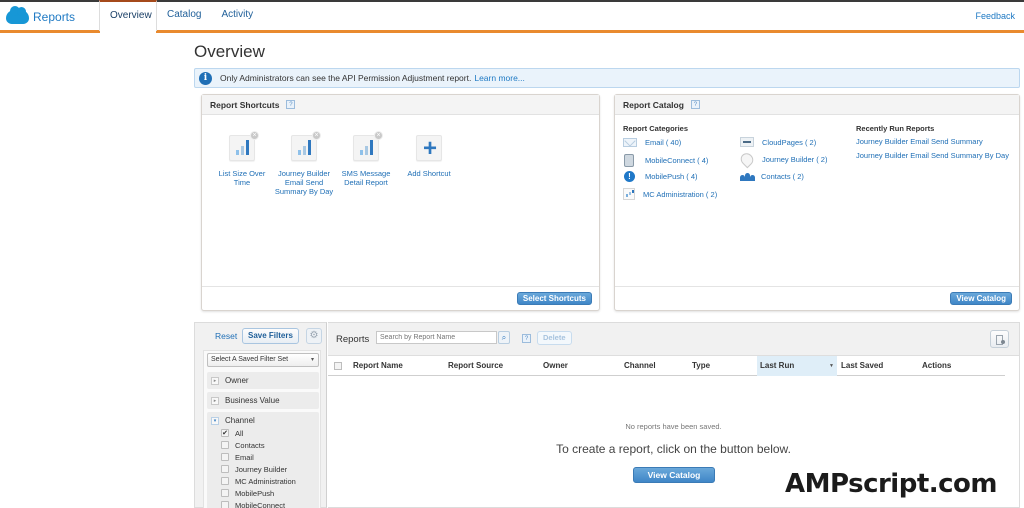 The image size is (1024, 508). I want to click on recently-run-heading: Recently Run Reports, so click(895, 128).